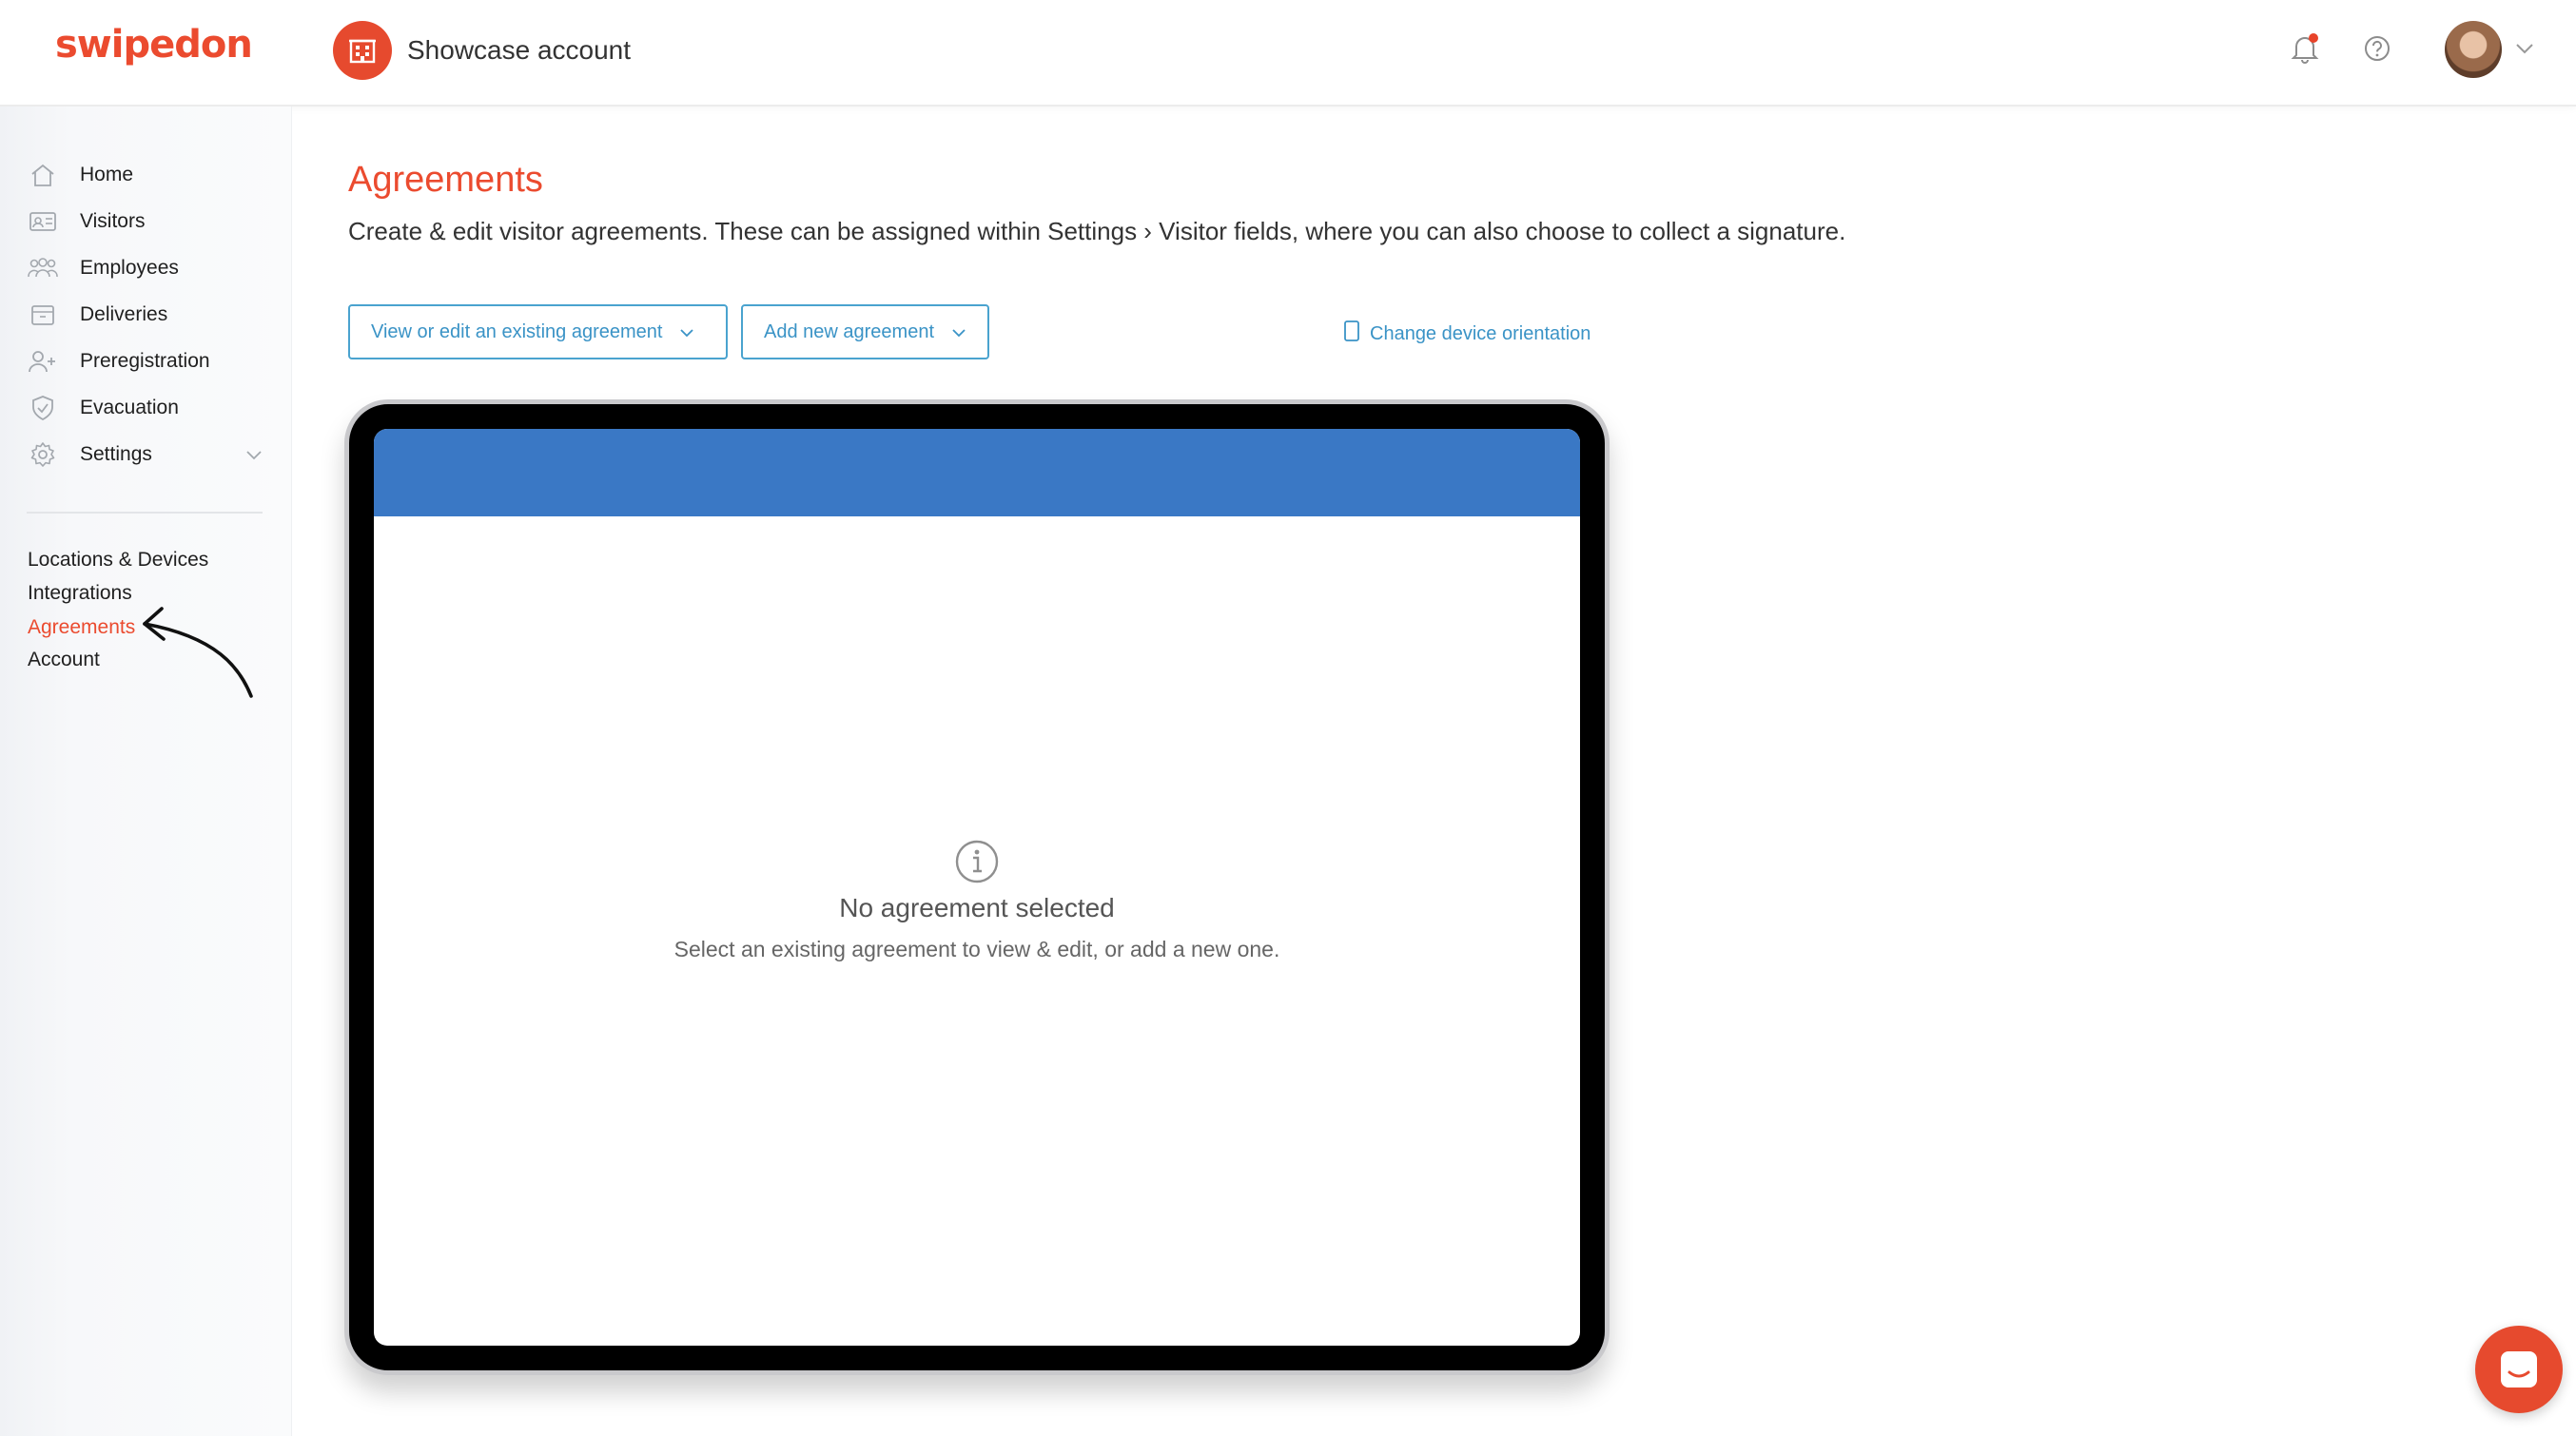  I want to click on preview-header-bar, so click(977, 473).